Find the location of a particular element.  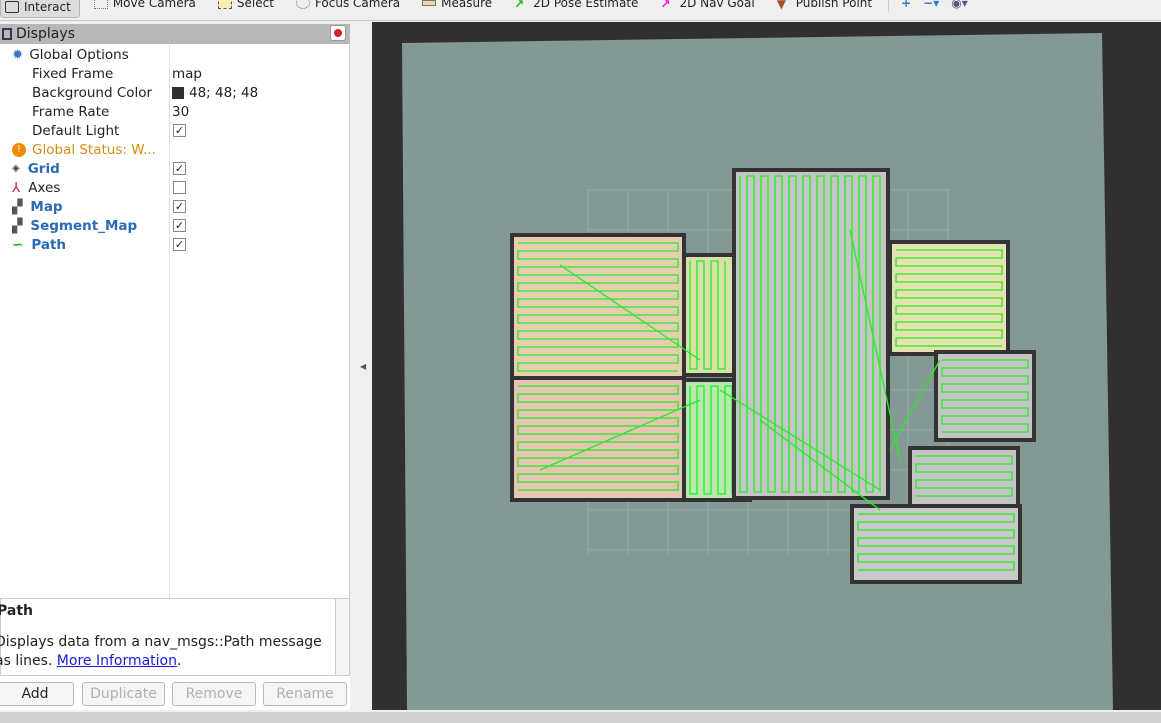

plus-icon: + is located at coordinates (906, 5).